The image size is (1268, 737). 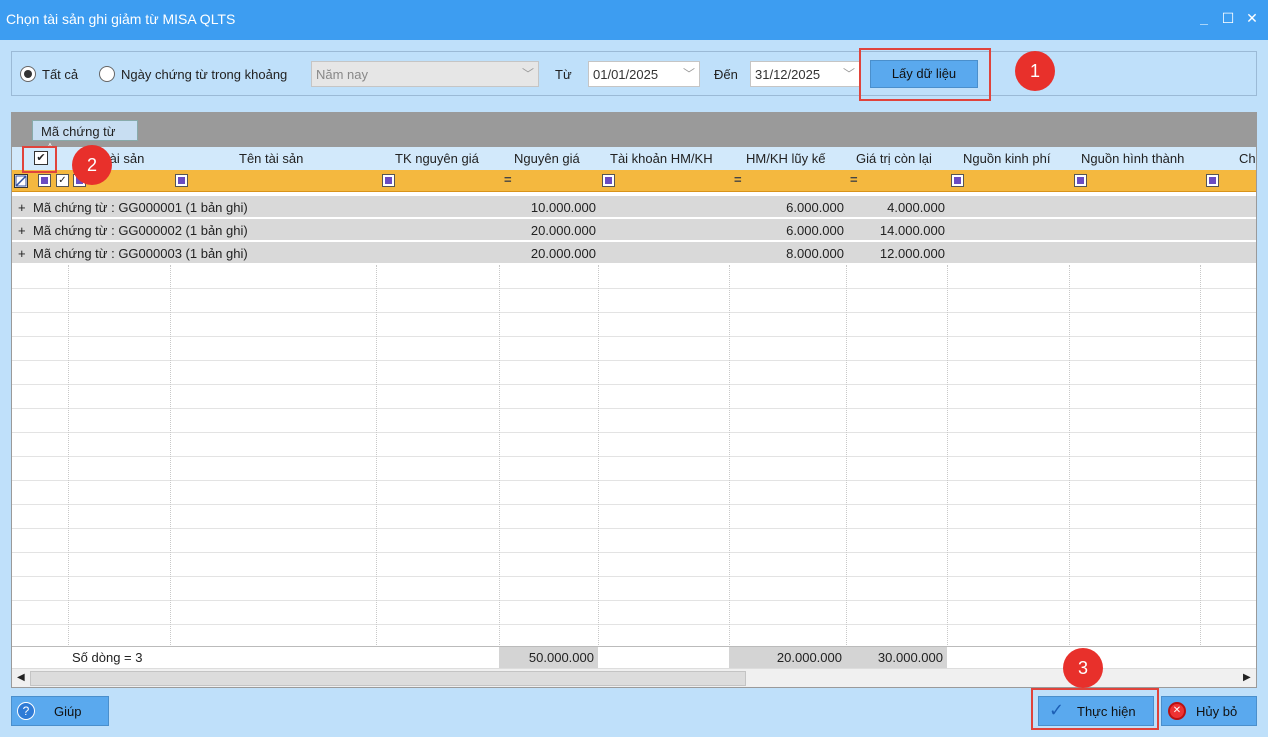 I want to click on cancel-icon: ✕, so click(x=1177, y=711).